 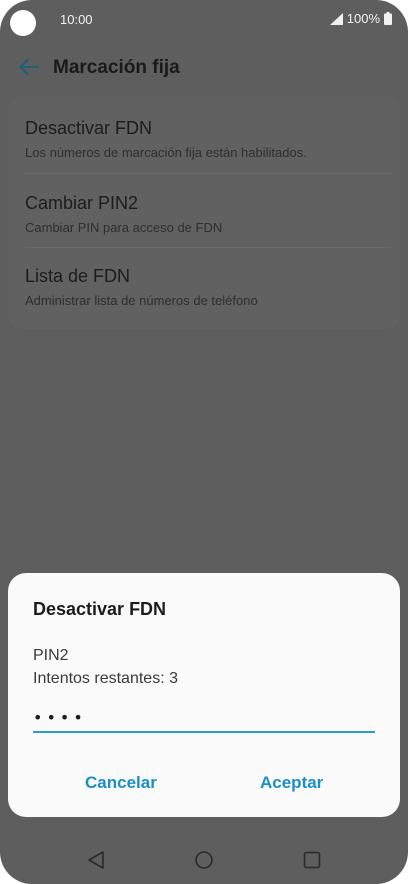 What do you see at coordinates (116, 67) in the screenshot?
I see `page-title: Marcación fija` at bounding box center [116, 67].